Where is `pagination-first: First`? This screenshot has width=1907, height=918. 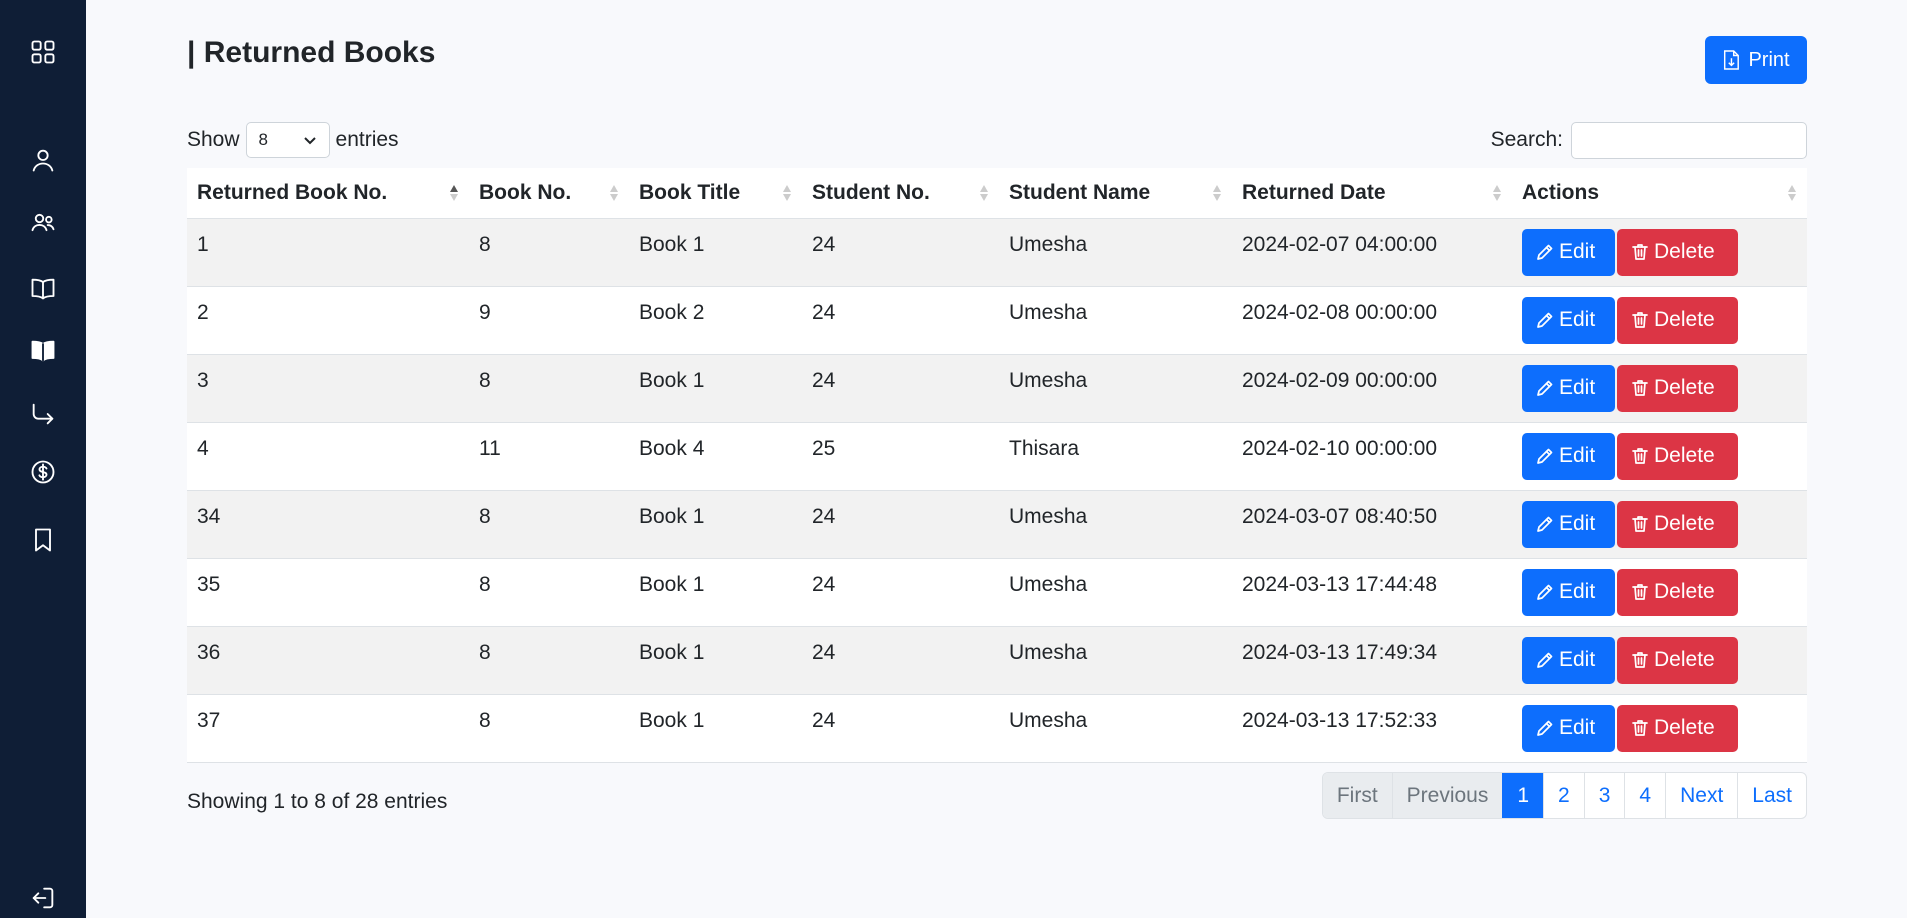 pagination-first: First is located at coordinates (1357, 795).